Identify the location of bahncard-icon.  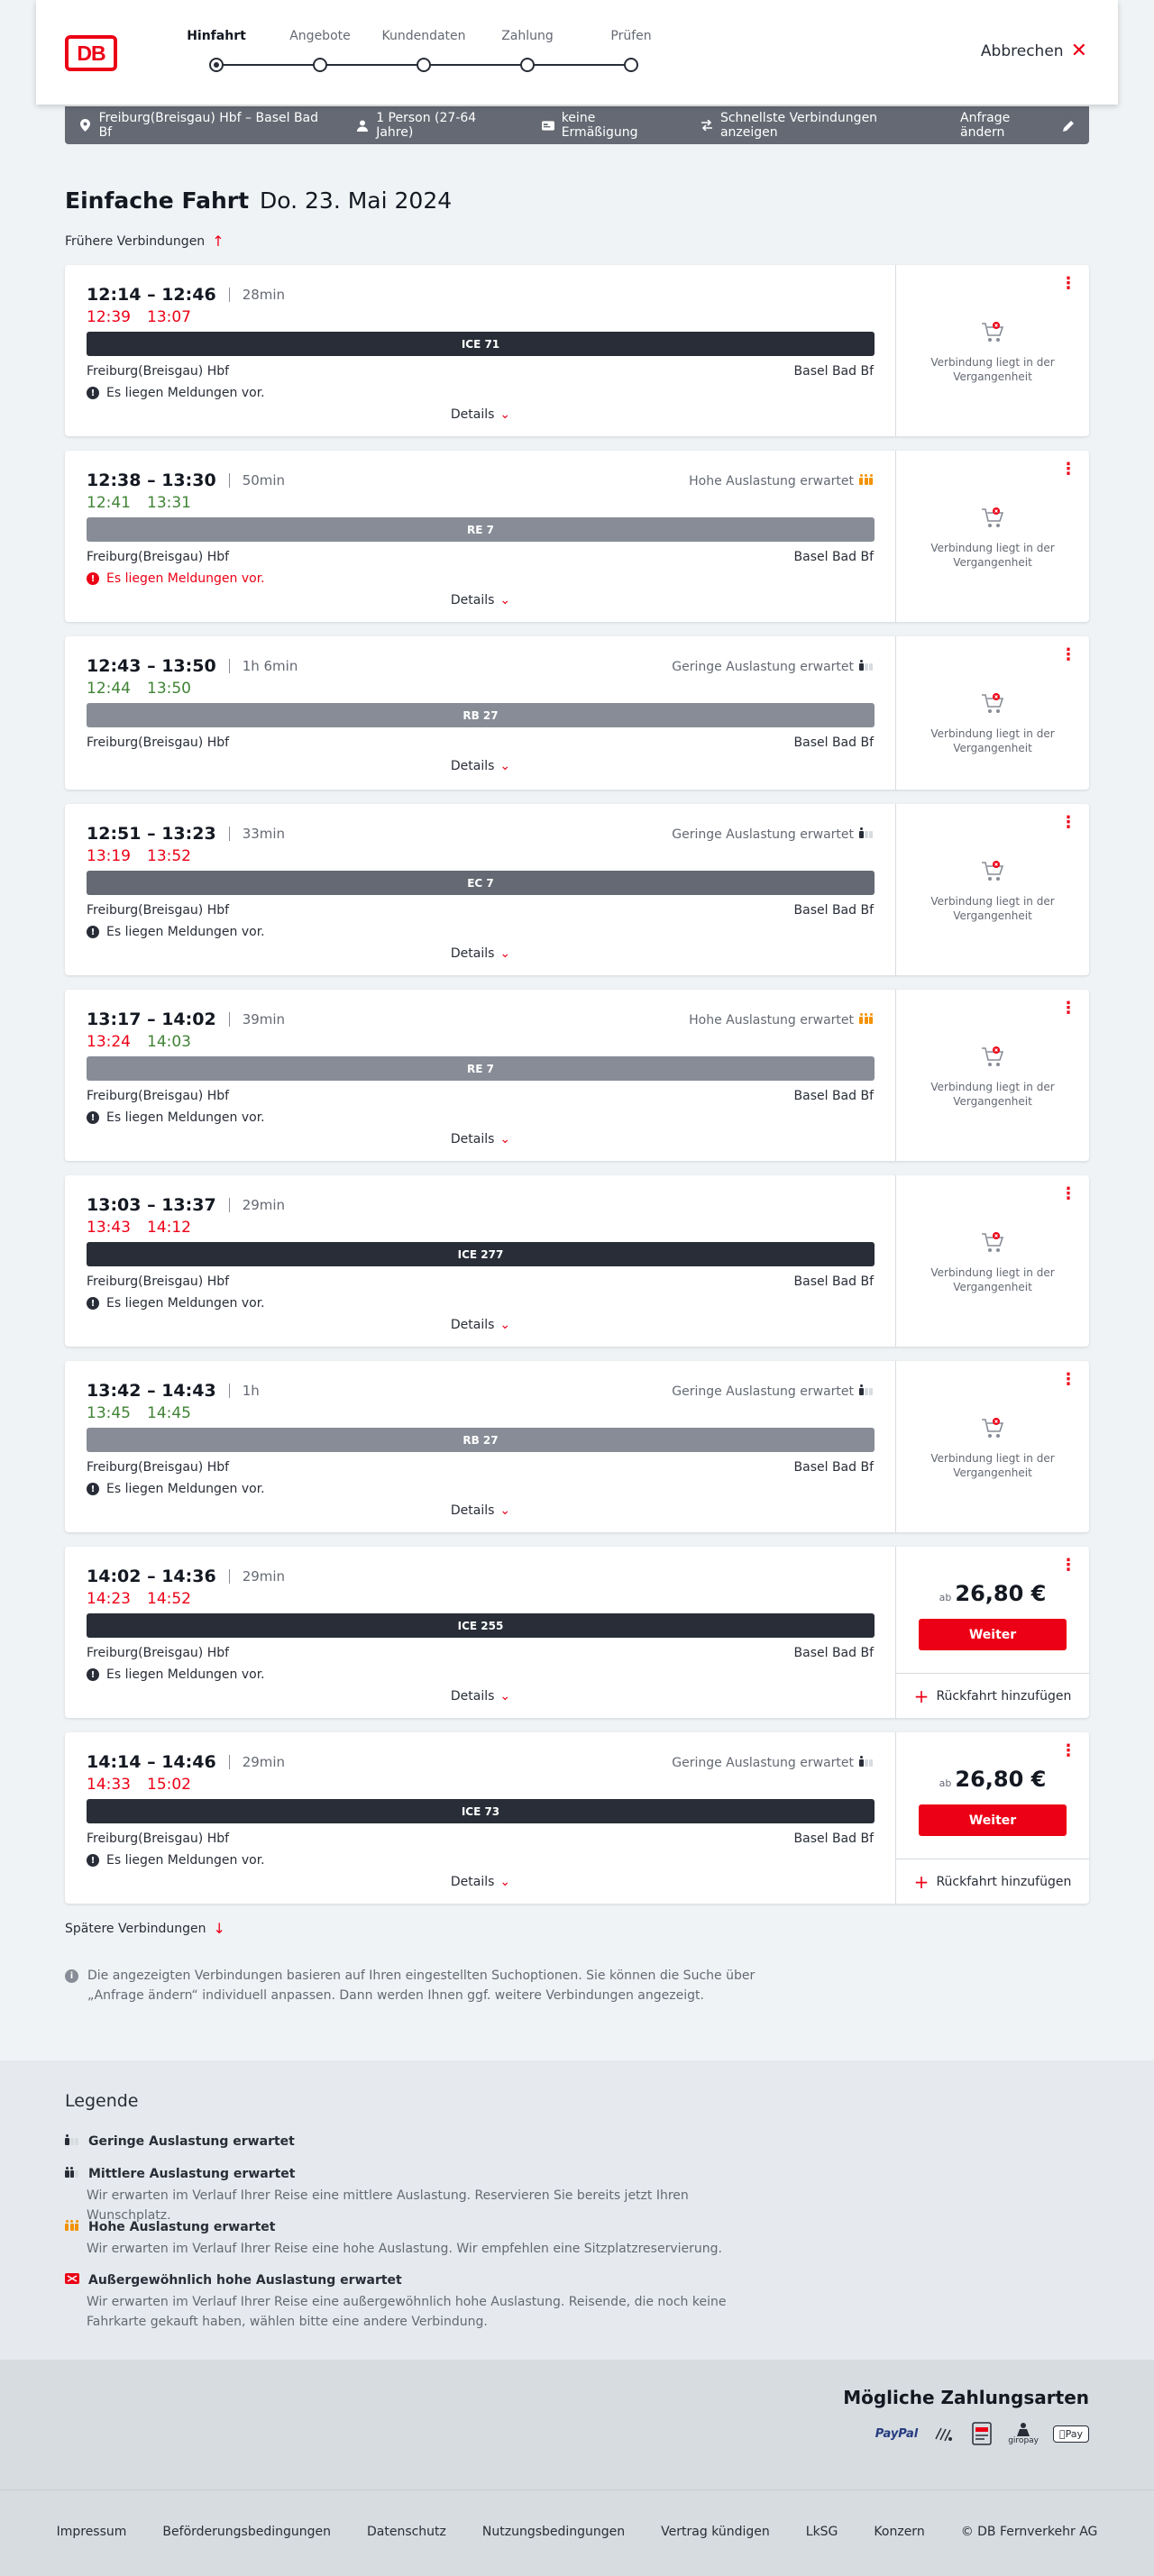
(547, 125).